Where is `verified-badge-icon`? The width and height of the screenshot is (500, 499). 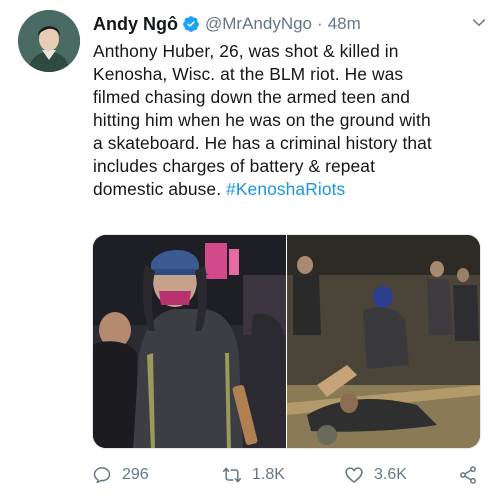 verified-badge-icon is located at coordinates (191, 24).